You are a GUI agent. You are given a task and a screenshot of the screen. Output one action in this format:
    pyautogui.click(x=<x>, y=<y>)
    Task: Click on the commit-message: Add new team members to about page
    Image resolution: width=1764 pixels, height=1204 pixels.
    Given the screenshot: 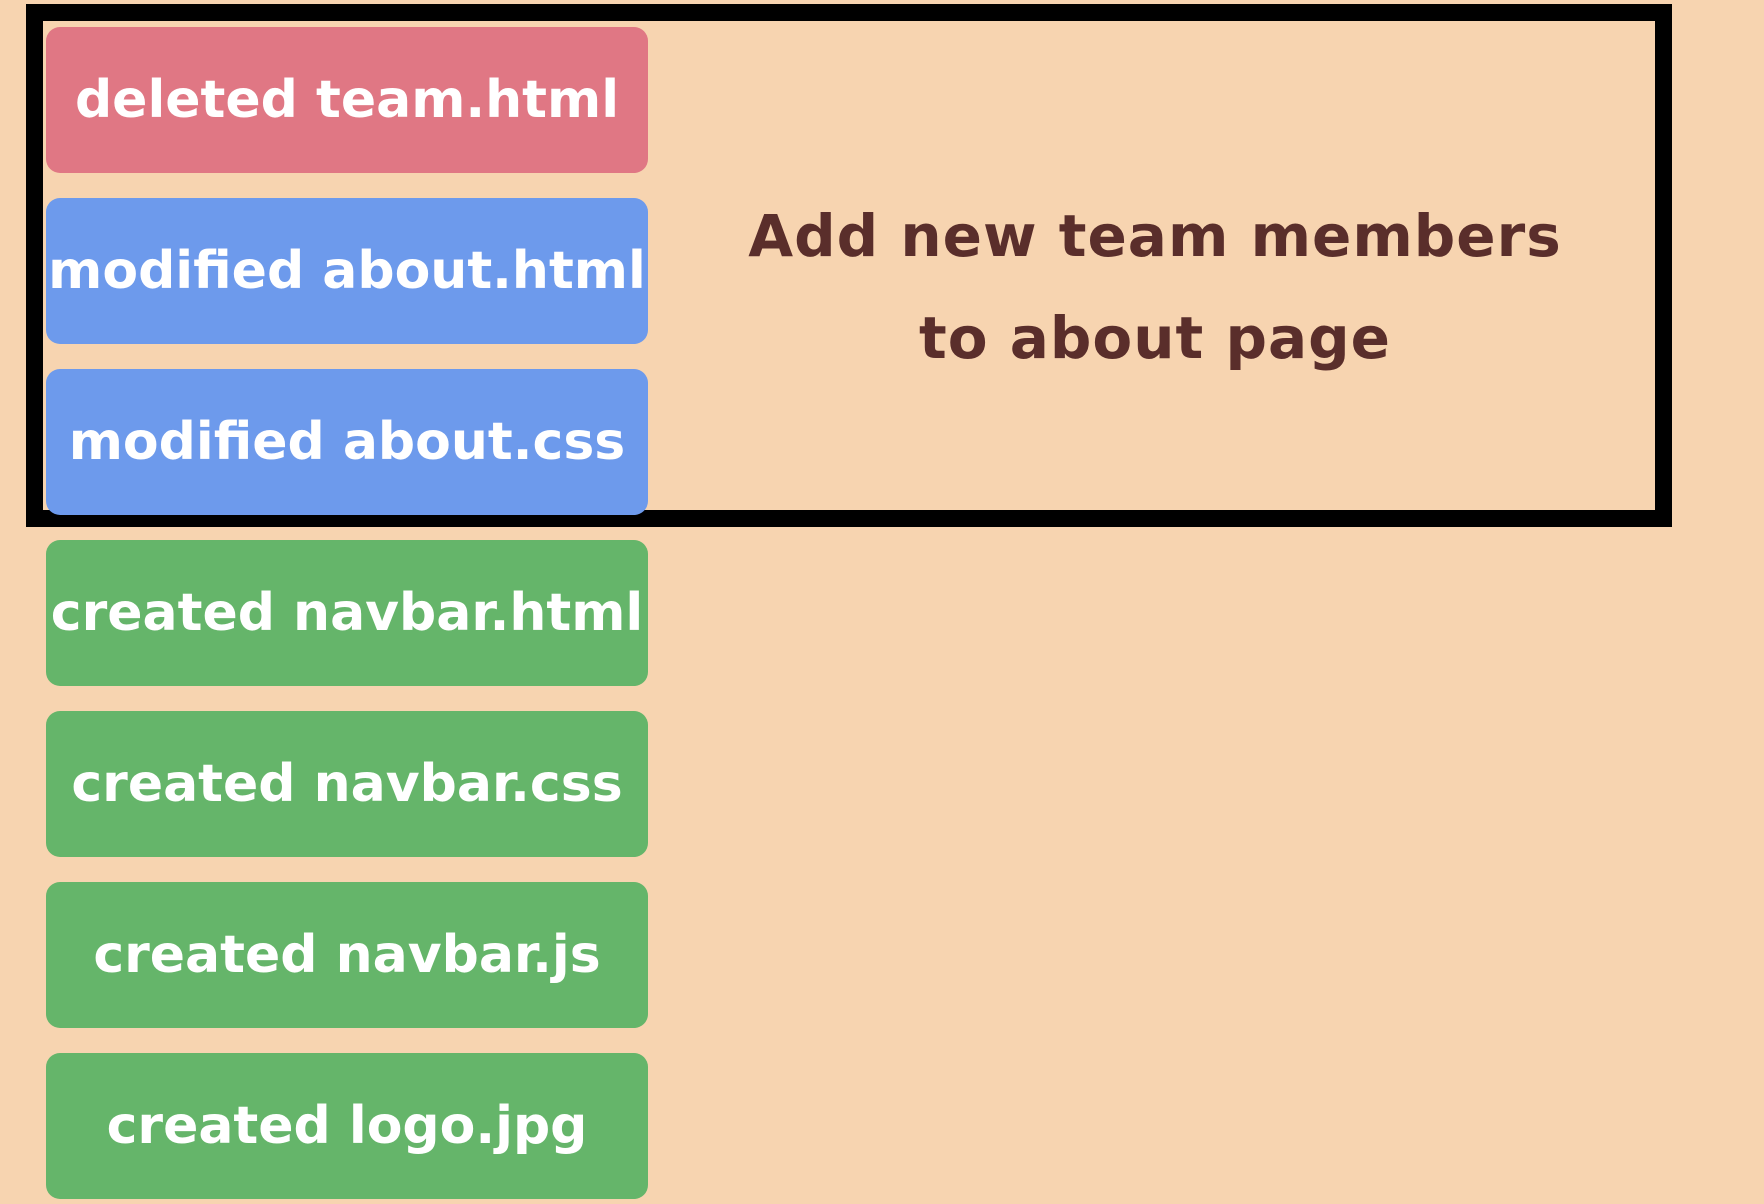 What is the action you would take?
    pyautogui.click(x=1155, y=287)
    